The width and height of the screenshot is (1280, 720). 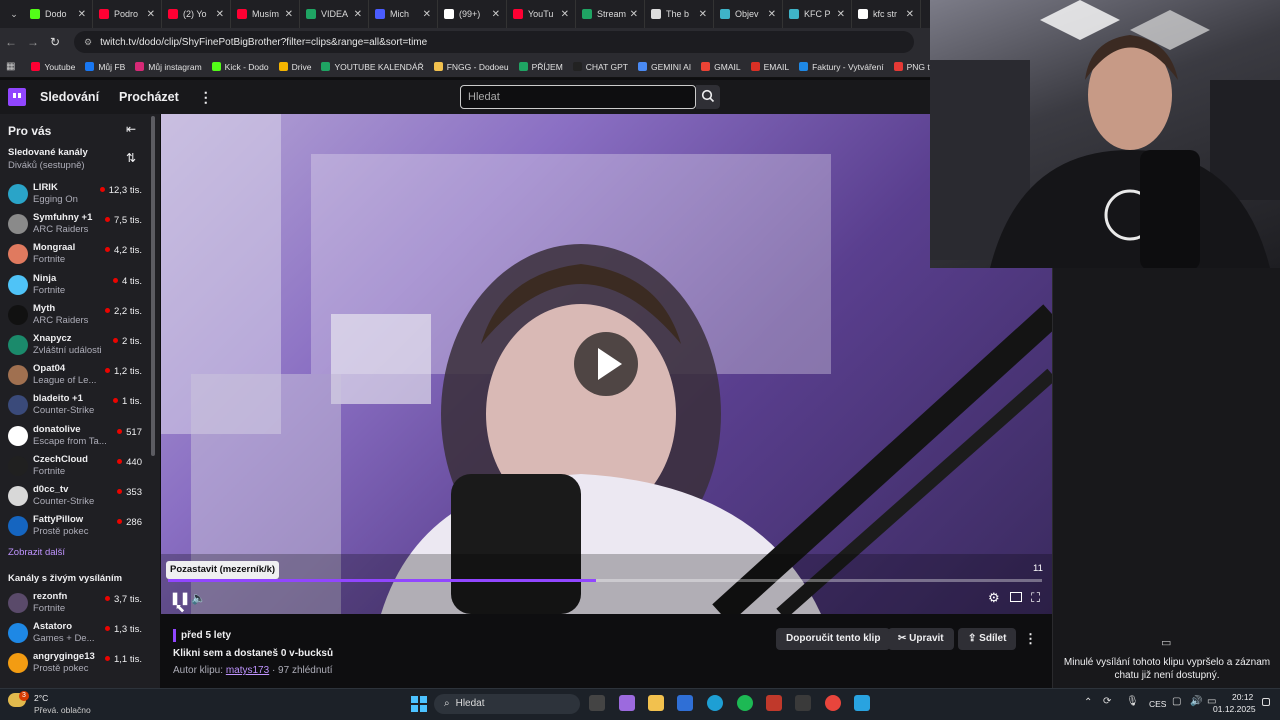 I want to click on site-info-icon: ⚙, so click(x=88, y=42).